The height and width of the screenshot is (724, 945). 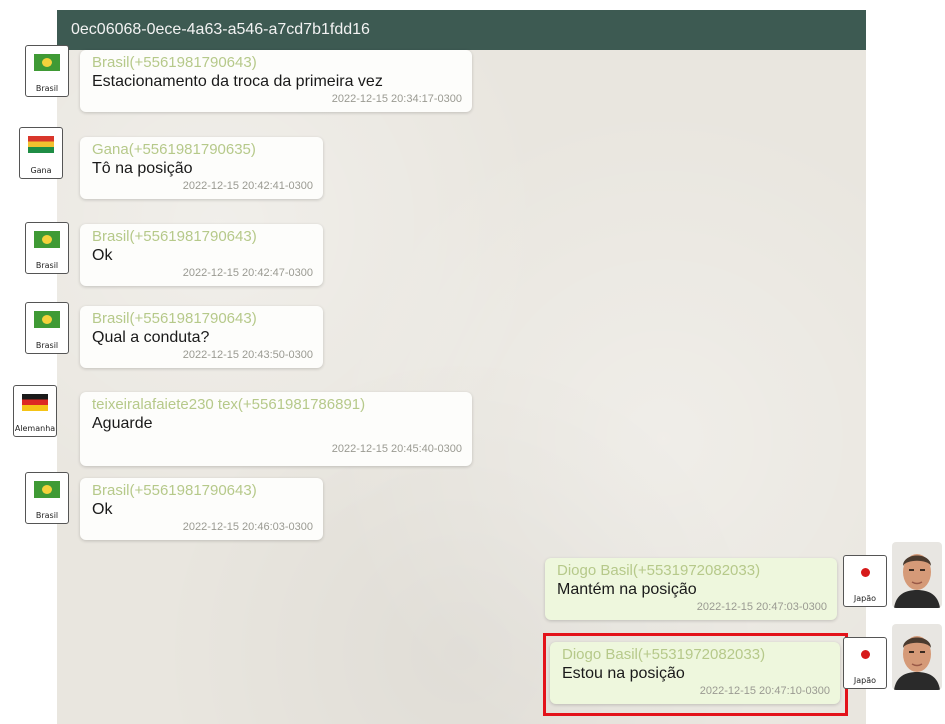 I want to click on message-timestamp: 2022-12-15 20:43:50-0300, so click(x=247, y=355).